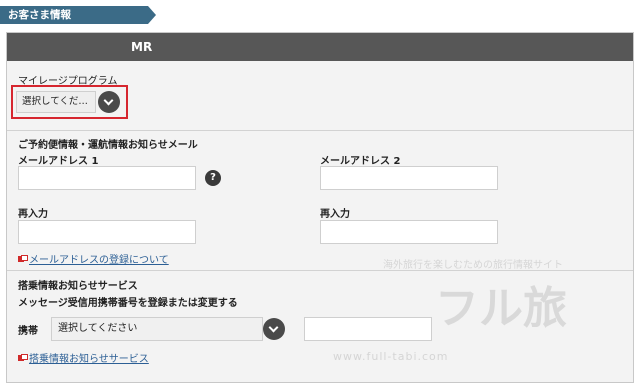 The height and width of the screenshot is (387, 640). What do you see at coordinates (28, 331) in the screenshot?
I see `mobile-label: 携帯` at bounding box center [28, 331].